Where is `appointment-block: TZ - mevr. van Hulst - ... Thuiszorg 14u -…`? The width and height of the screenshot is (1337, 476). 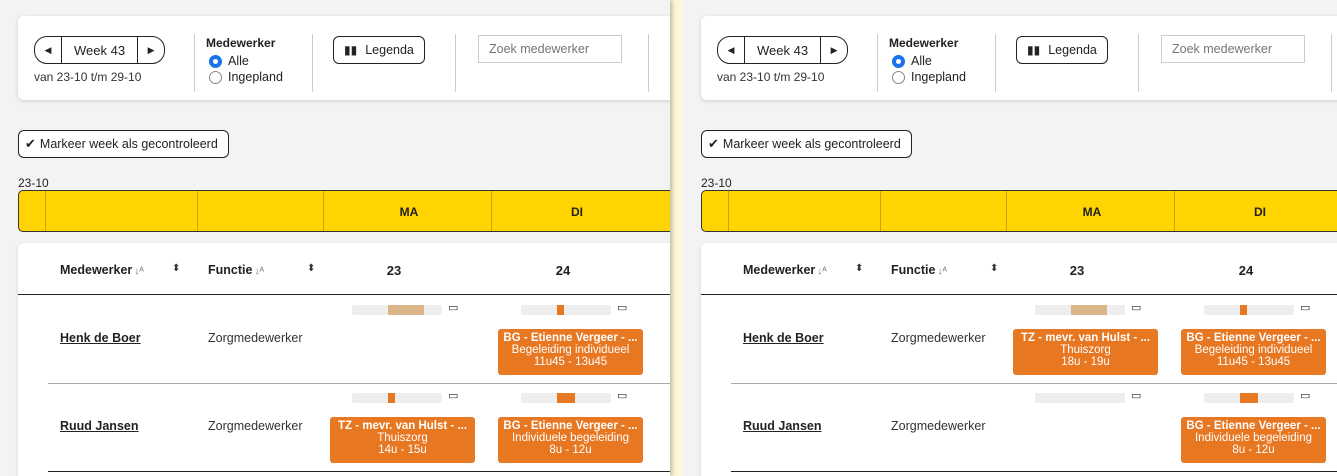 appointment-block: TZ - mevr. van Hulst - ... Thuiszorg 14u -… is located at coordinates (402, 440).